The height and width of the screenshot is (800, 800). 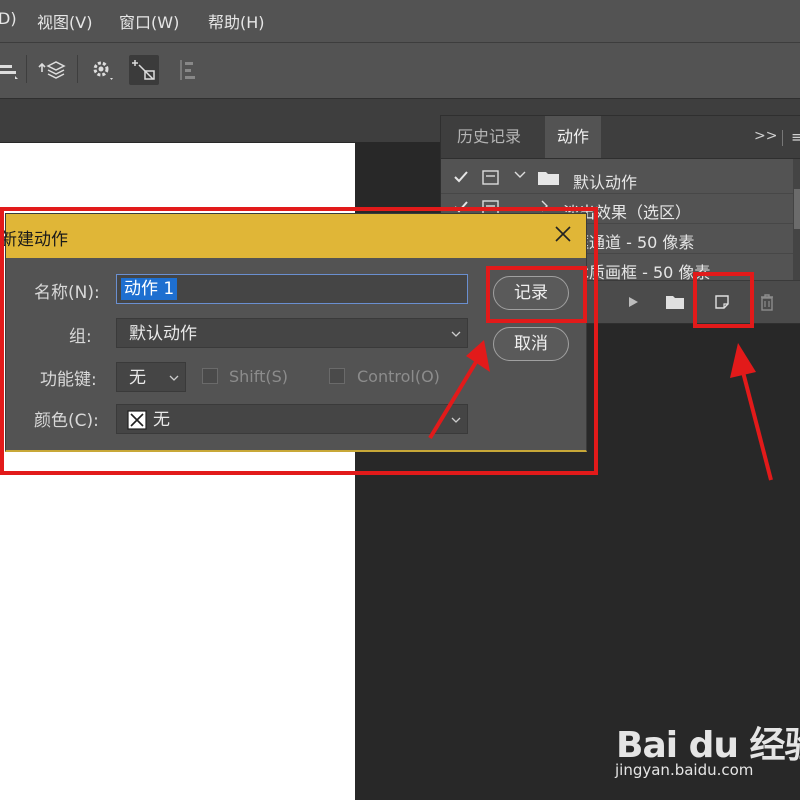 What do you see at coordinates (751, 412) in the screenshot?
I see `annotation-arrow-new-action` at bounding box center [751, 412].